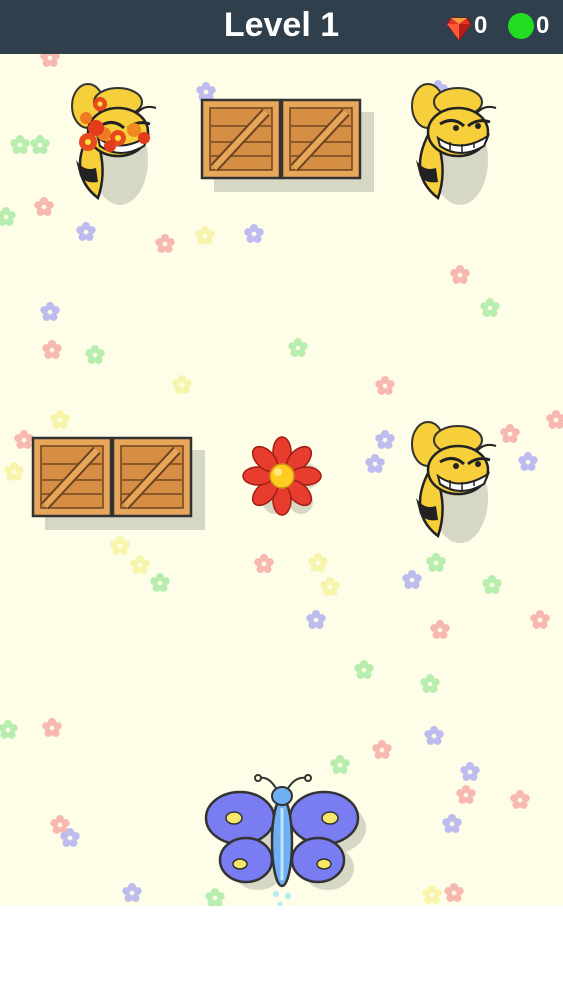 This screenshot has height=1000, width=563. Describe the element at coordinates (459, 29) in the screenshot. I see `red-gem-icon` at that location.